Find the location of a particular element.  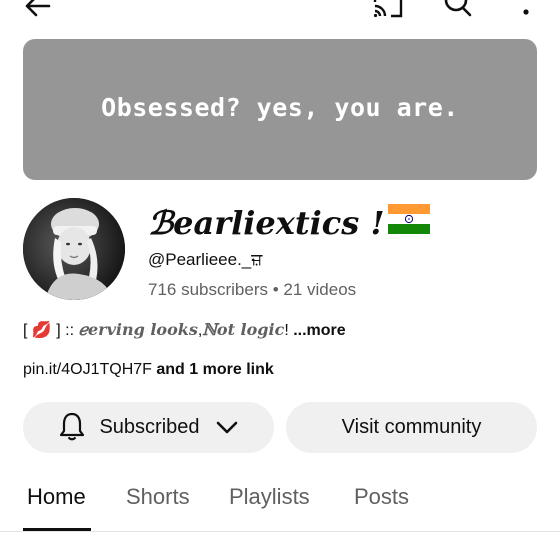

bell-icon is located at coordinates (72, 429).